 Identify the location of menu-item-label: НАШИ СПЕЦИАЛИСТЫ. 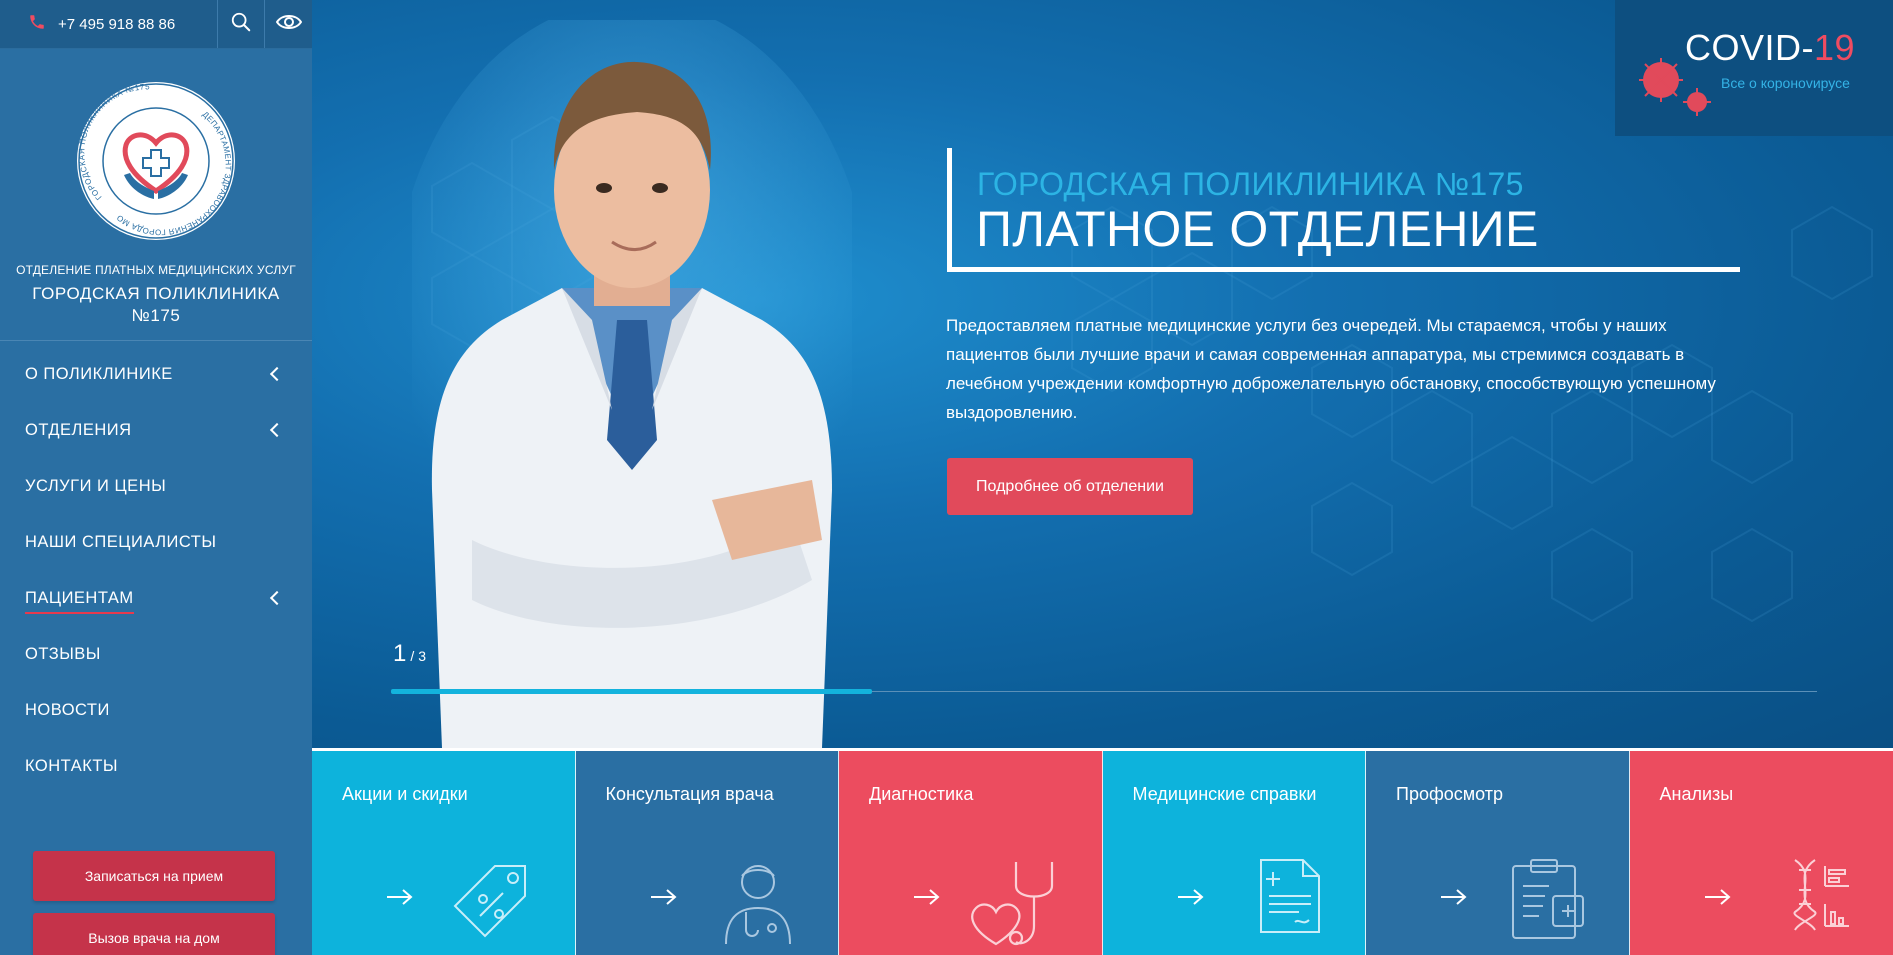
(121, 541).